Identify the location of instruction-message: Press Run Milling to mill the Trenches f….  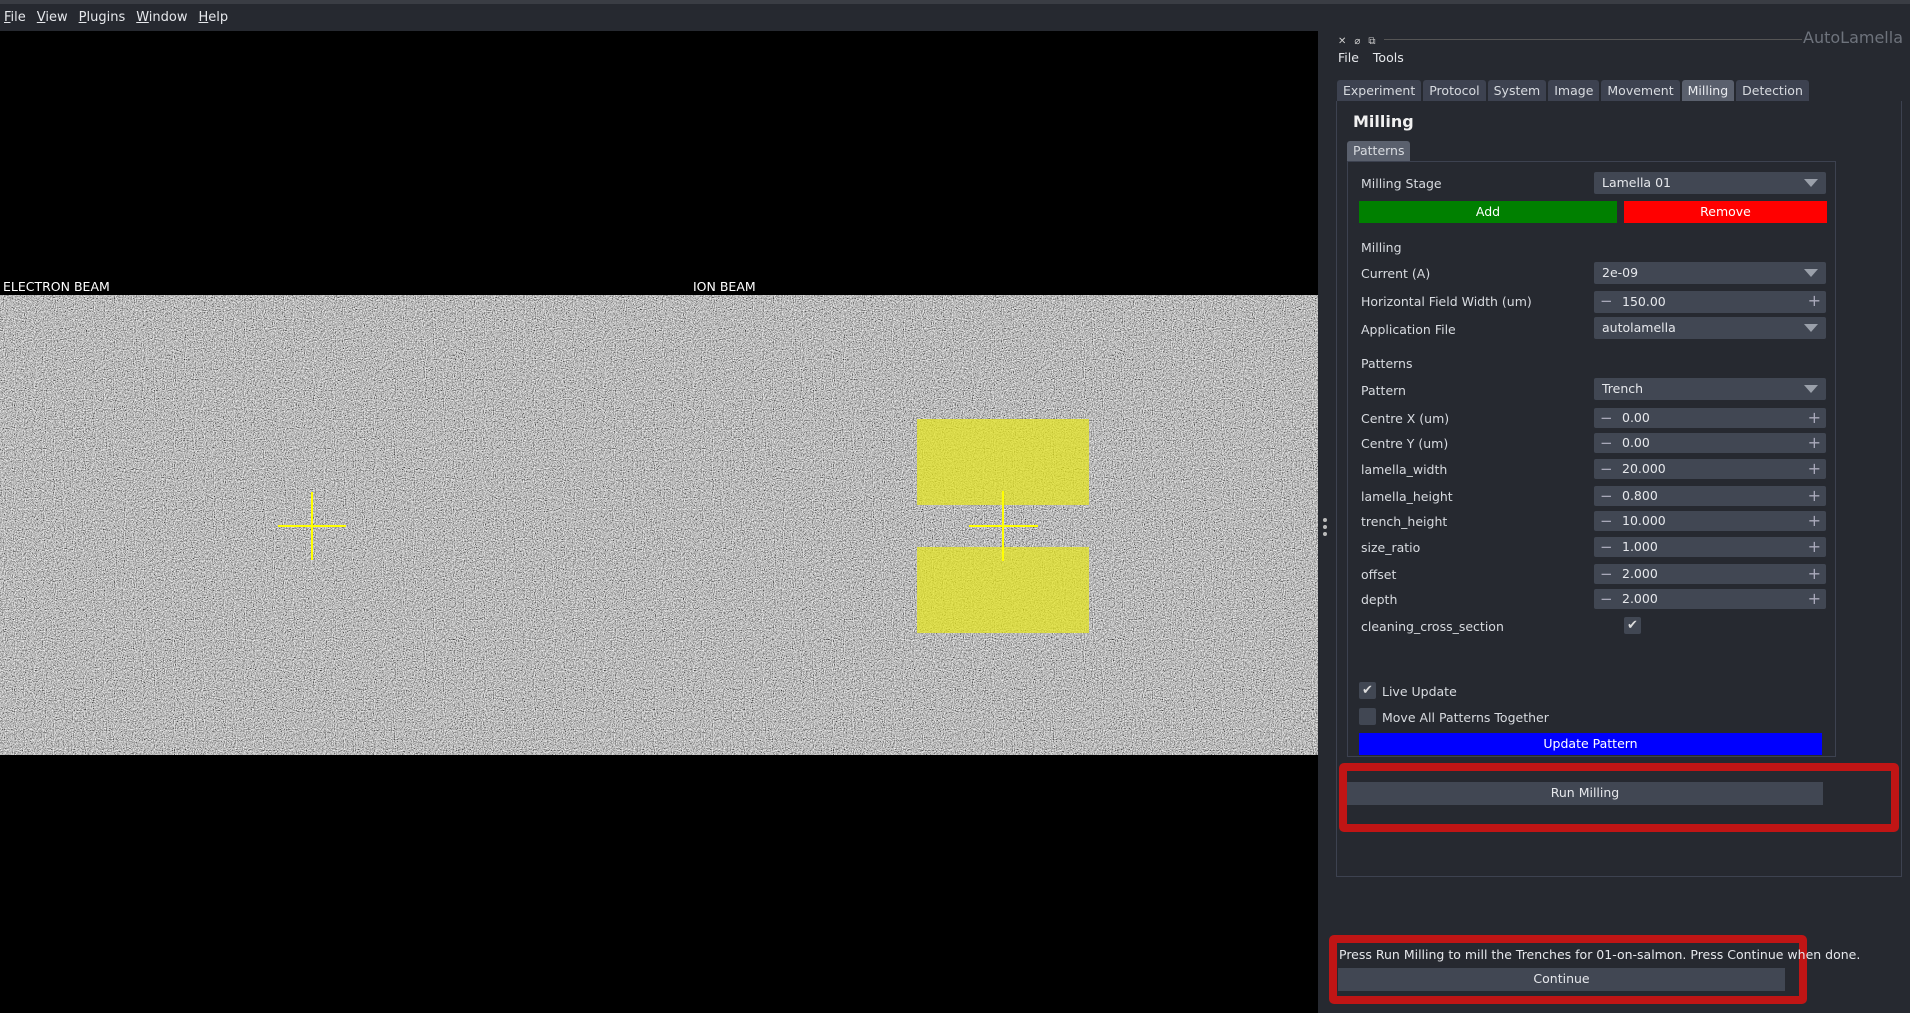
(1600, 954).